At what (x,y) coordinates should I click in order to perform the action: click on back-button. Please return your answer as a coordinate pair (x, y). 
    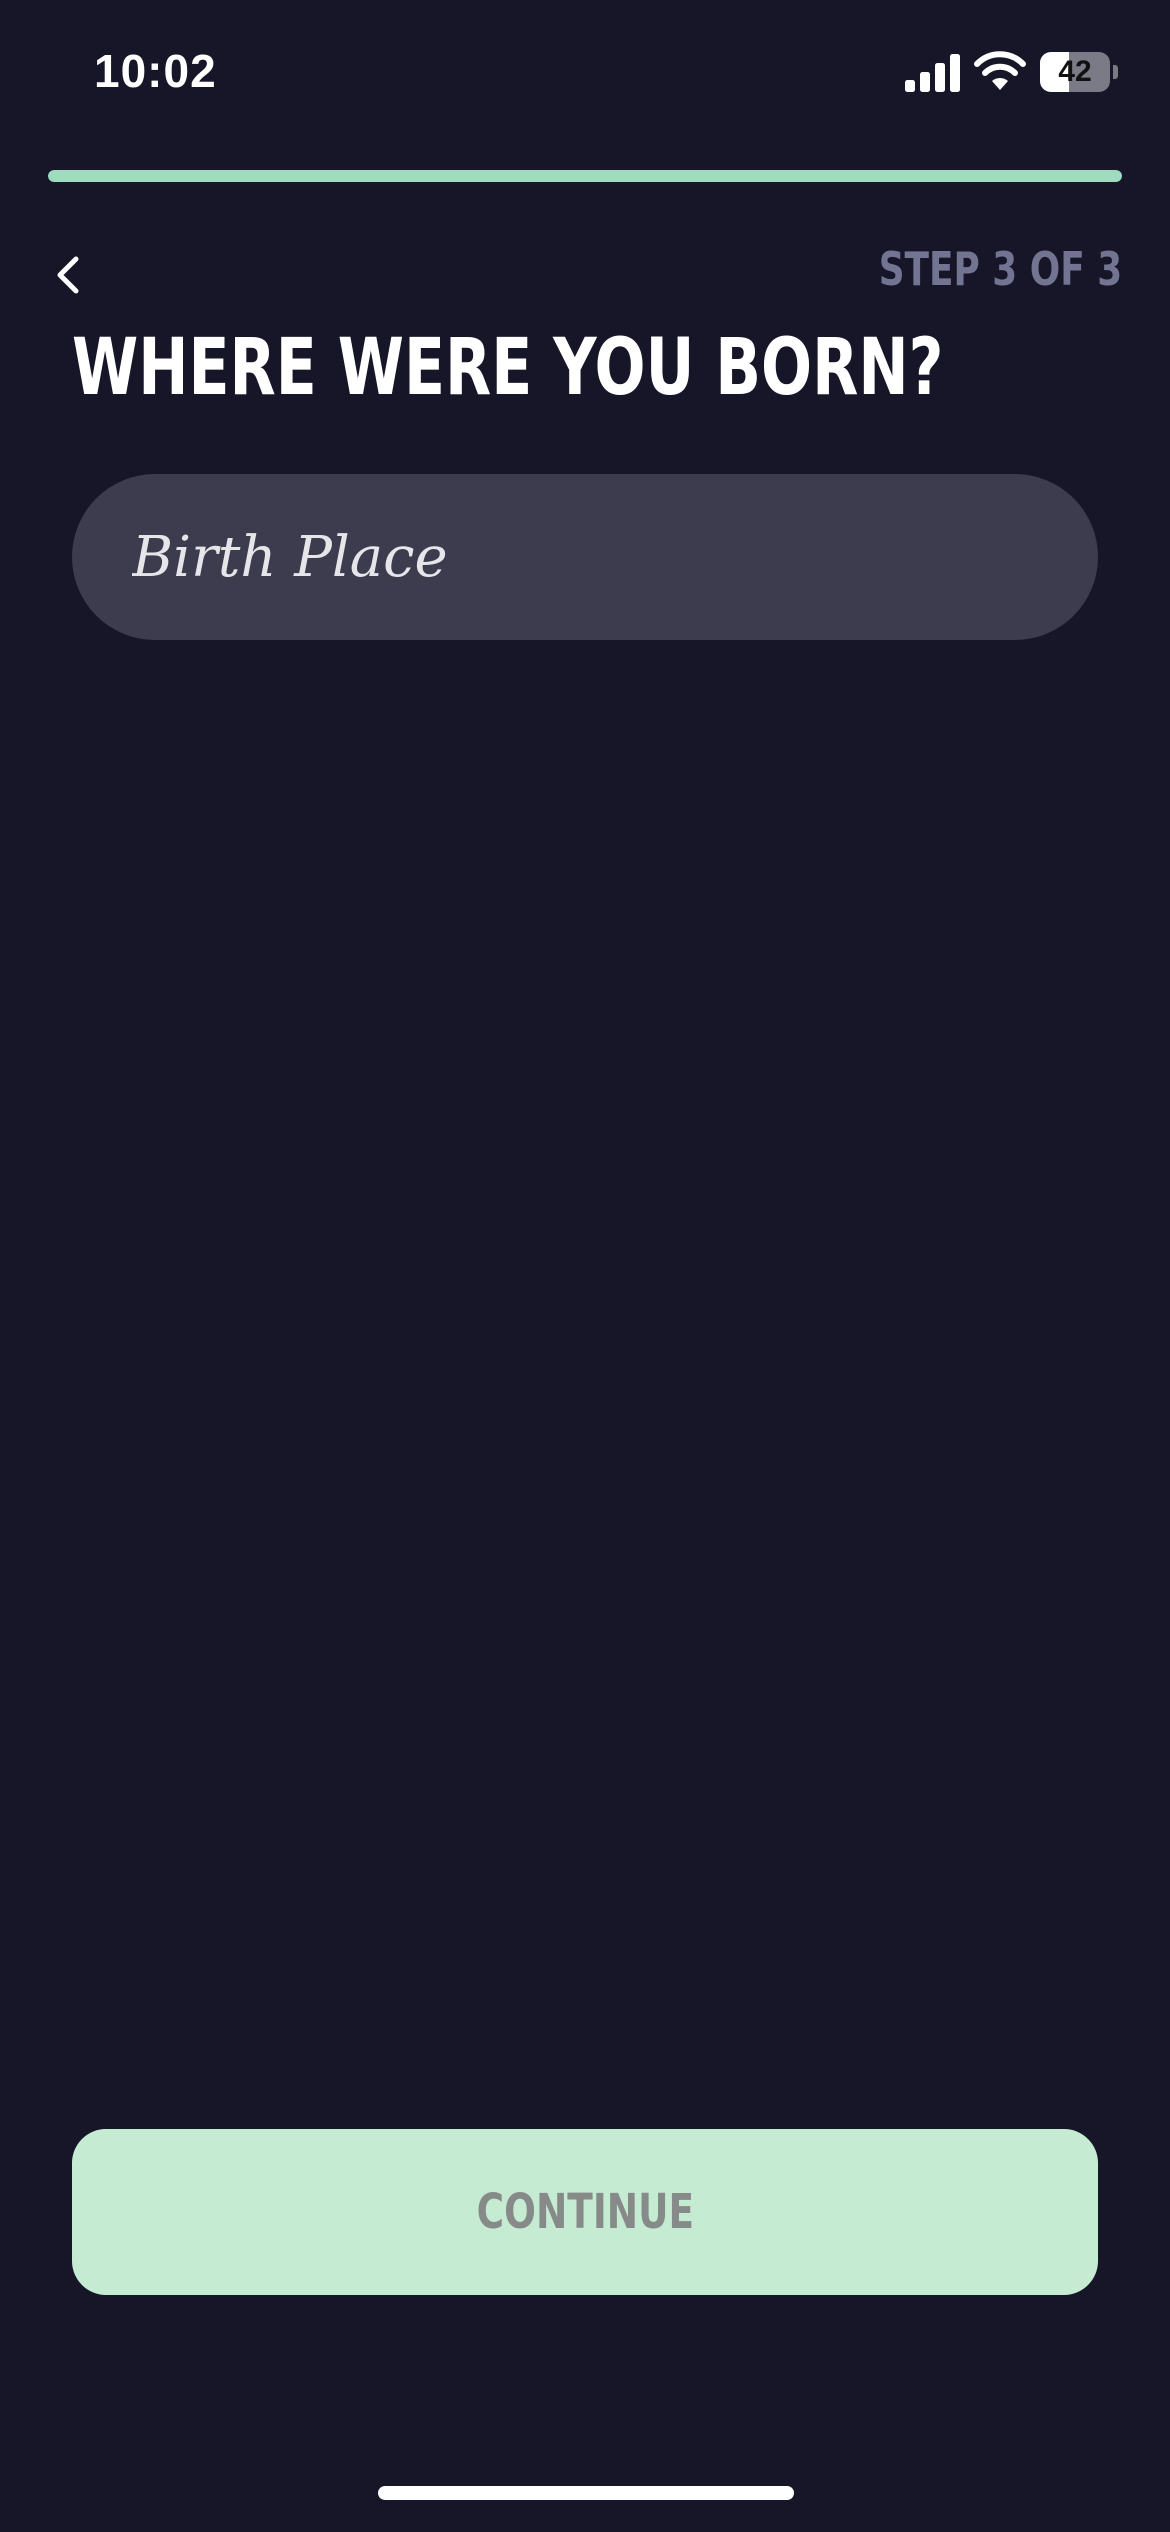
    Looking at the image, I should click on (68, 275).